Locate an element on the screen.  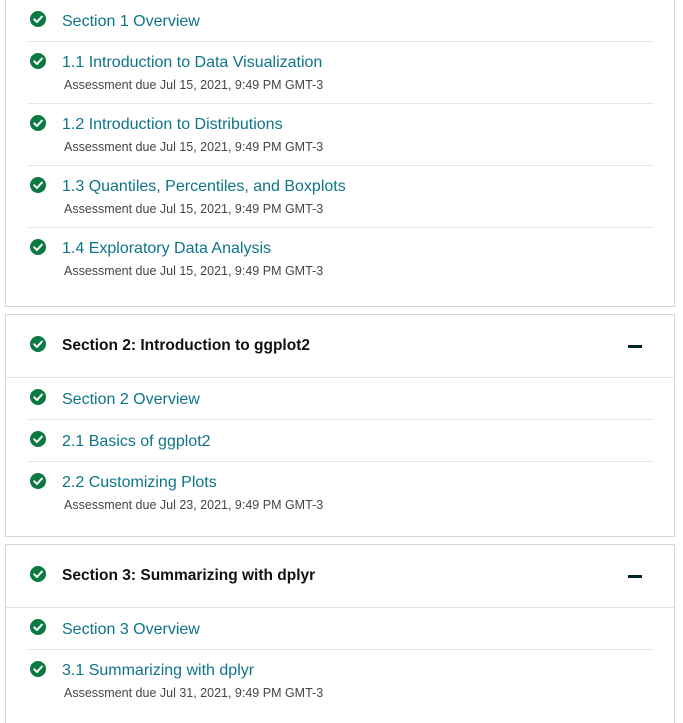
section-2-header: Section 2: Introduction to ggplot2 is located at coordinates (340, 346).